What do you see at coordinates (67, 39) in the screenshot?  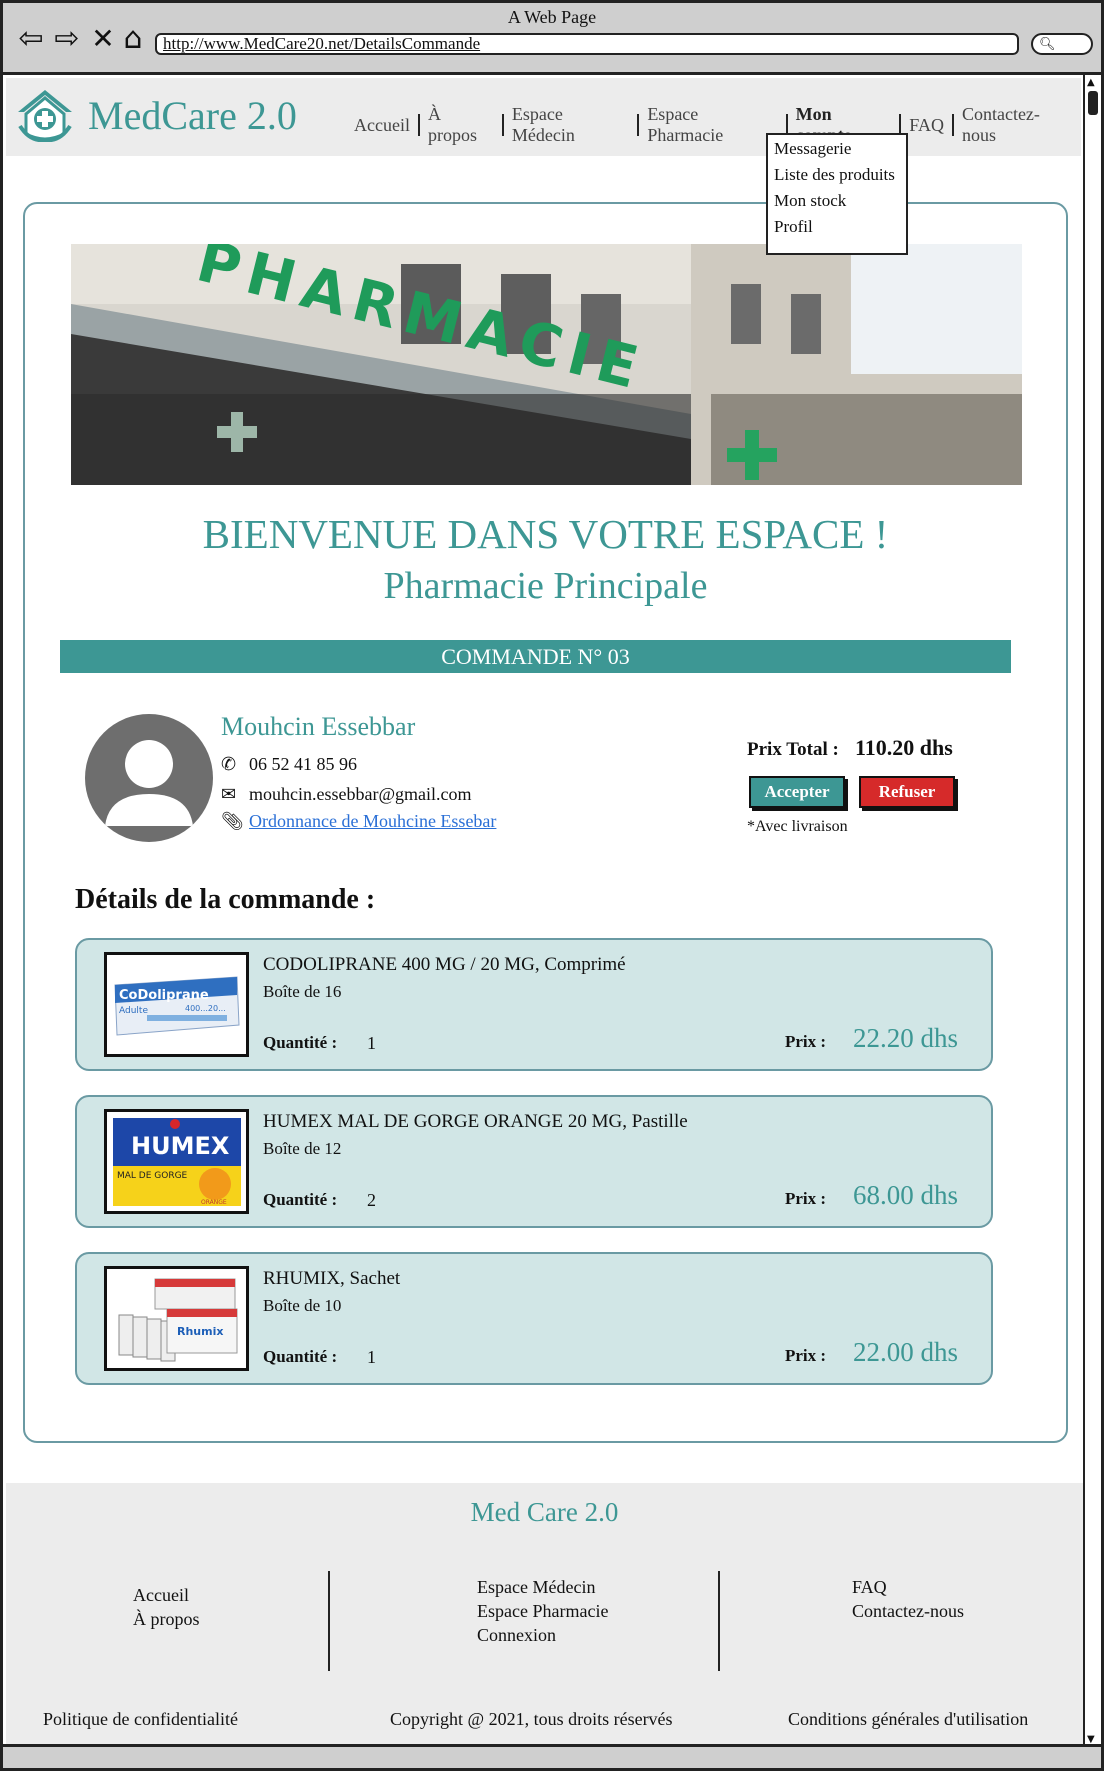 I see `forward-icon: ⇨` at bounding box center [67, 39].